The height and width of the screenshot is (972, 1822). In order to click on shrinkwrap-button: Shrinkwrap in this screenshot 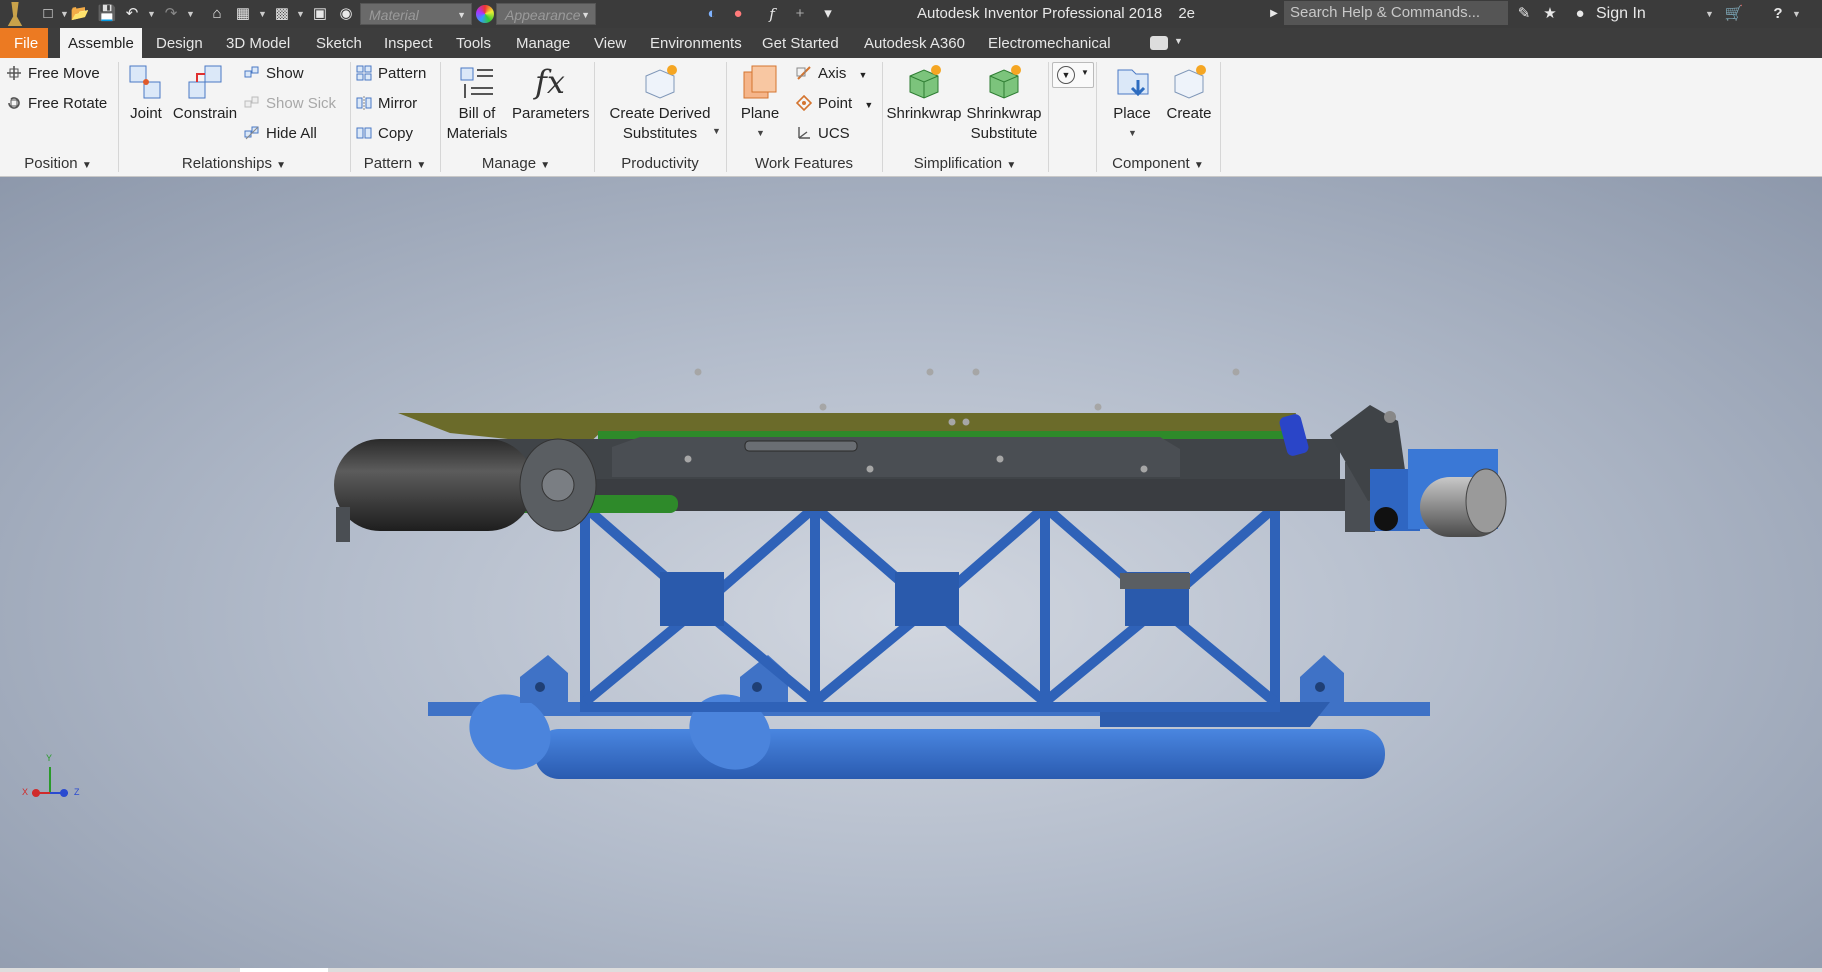, I will do `click(924, 93)`.